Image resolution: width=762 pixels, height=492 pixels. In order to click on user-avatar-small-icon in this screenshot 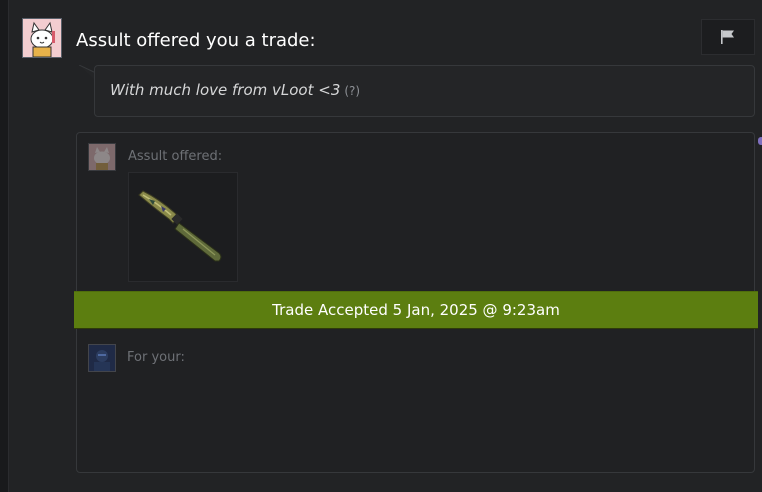, I will do `click(102, 358)`.